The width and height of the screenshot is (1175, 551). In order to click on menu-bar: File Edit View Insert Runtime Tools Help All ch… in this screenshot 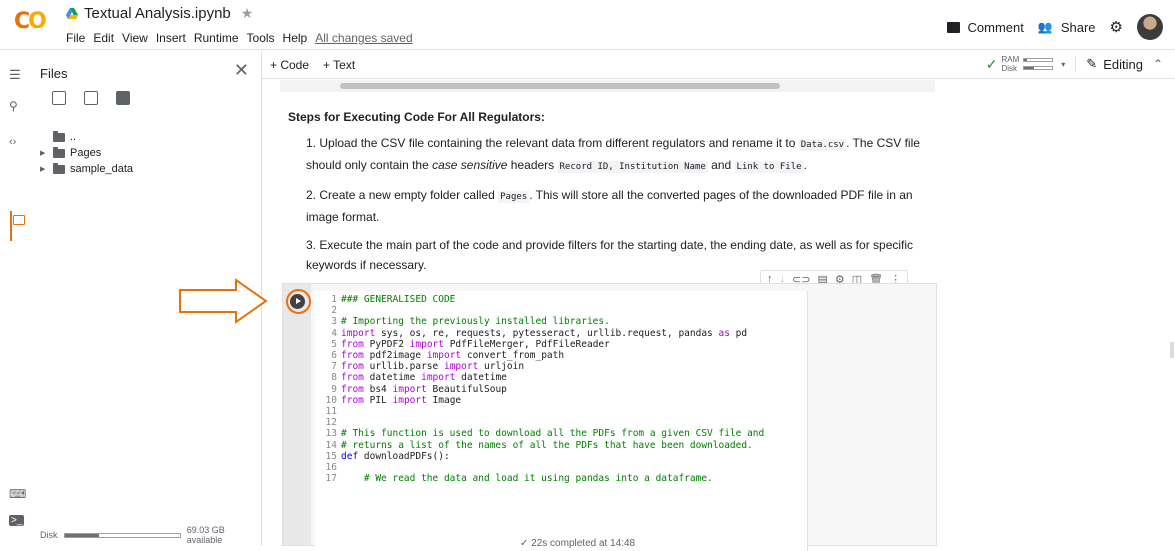, I will do `click(239, 38)`.